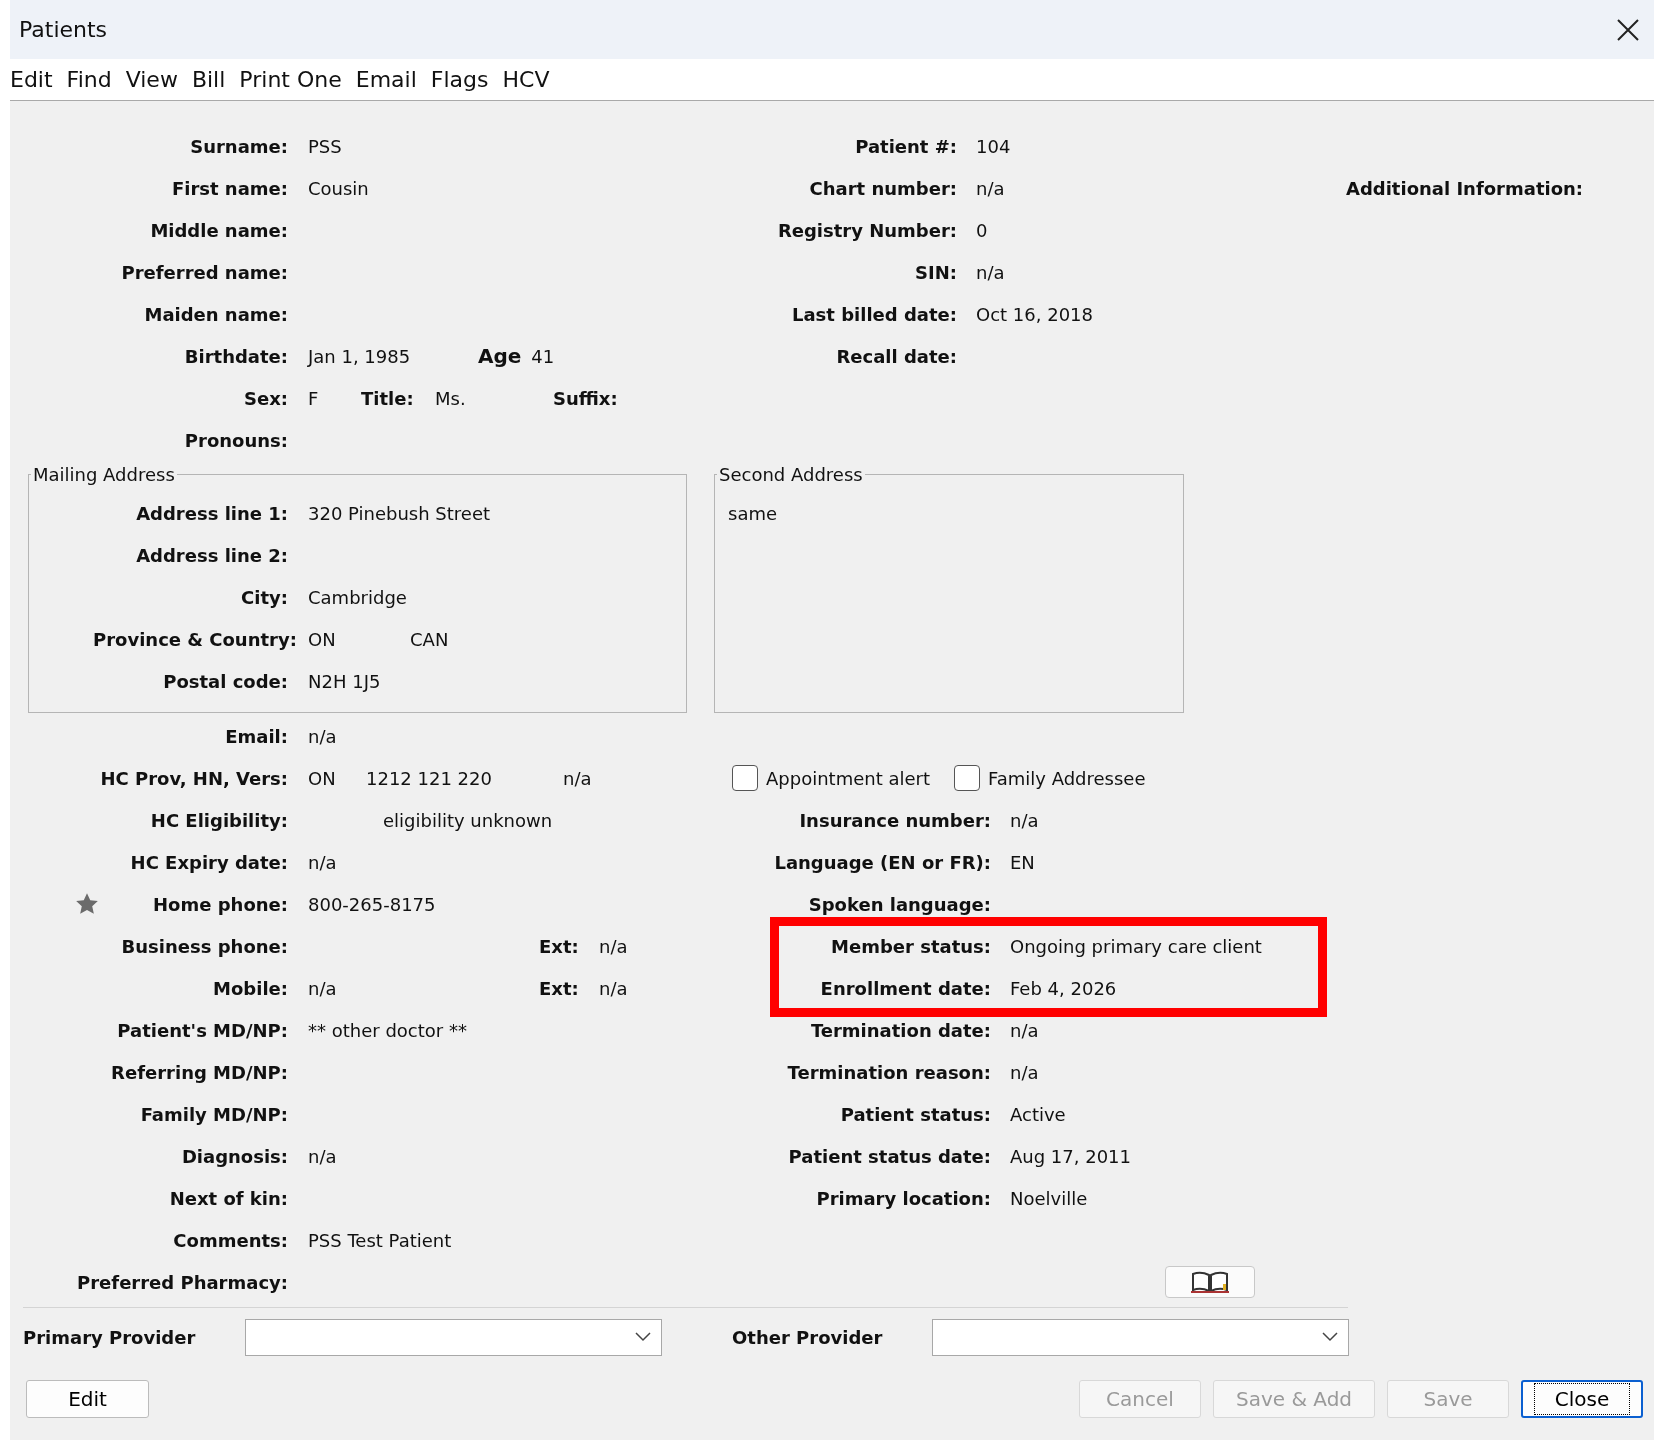 The image size is (1654, 1440). Describe the element at coordinates (325, 146) in the screenshot. I see `field-value: PSS` at that location.